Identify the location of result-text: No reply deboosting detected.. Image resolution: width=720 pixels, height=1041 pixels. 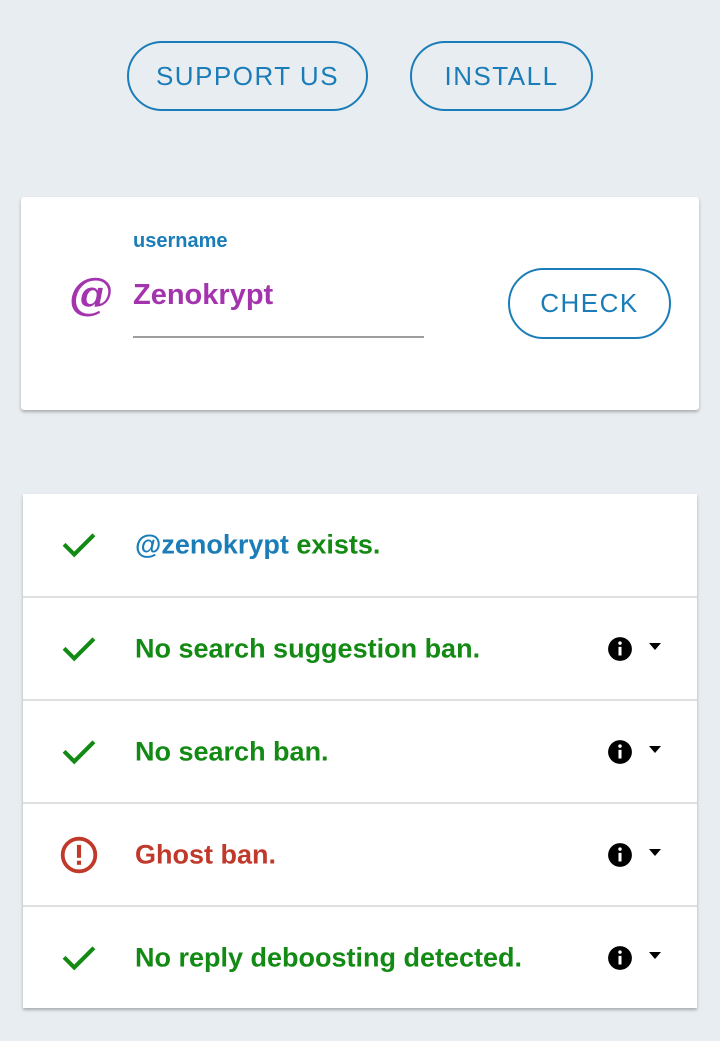
(329, 957).